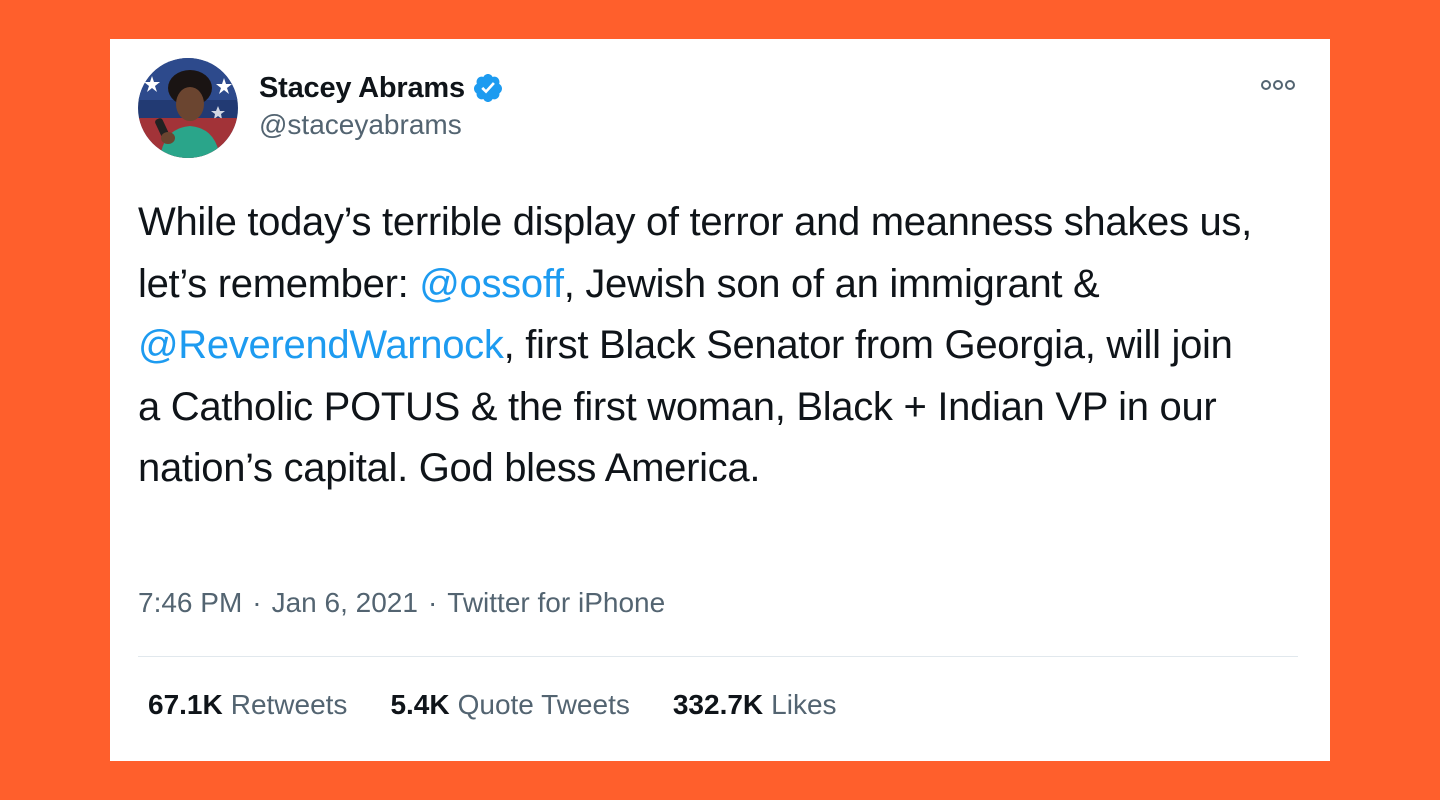 This screenshot has height=800, width=1440. Describe the element at coordinates (321, 345) in the screenshot. I see `mention-link-reverendwarnock: @ReverendWarnock` at that location.